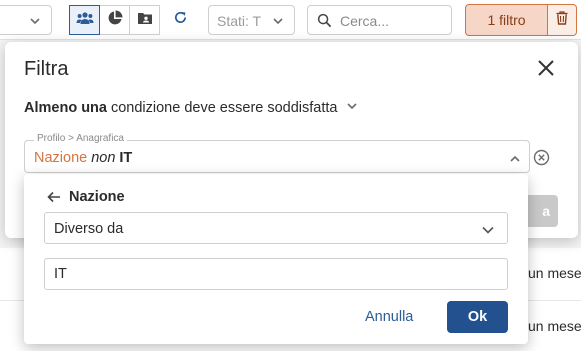 This screenshot has width=581, height=351. I want to click on view-contacts-button, so click(144, 20).